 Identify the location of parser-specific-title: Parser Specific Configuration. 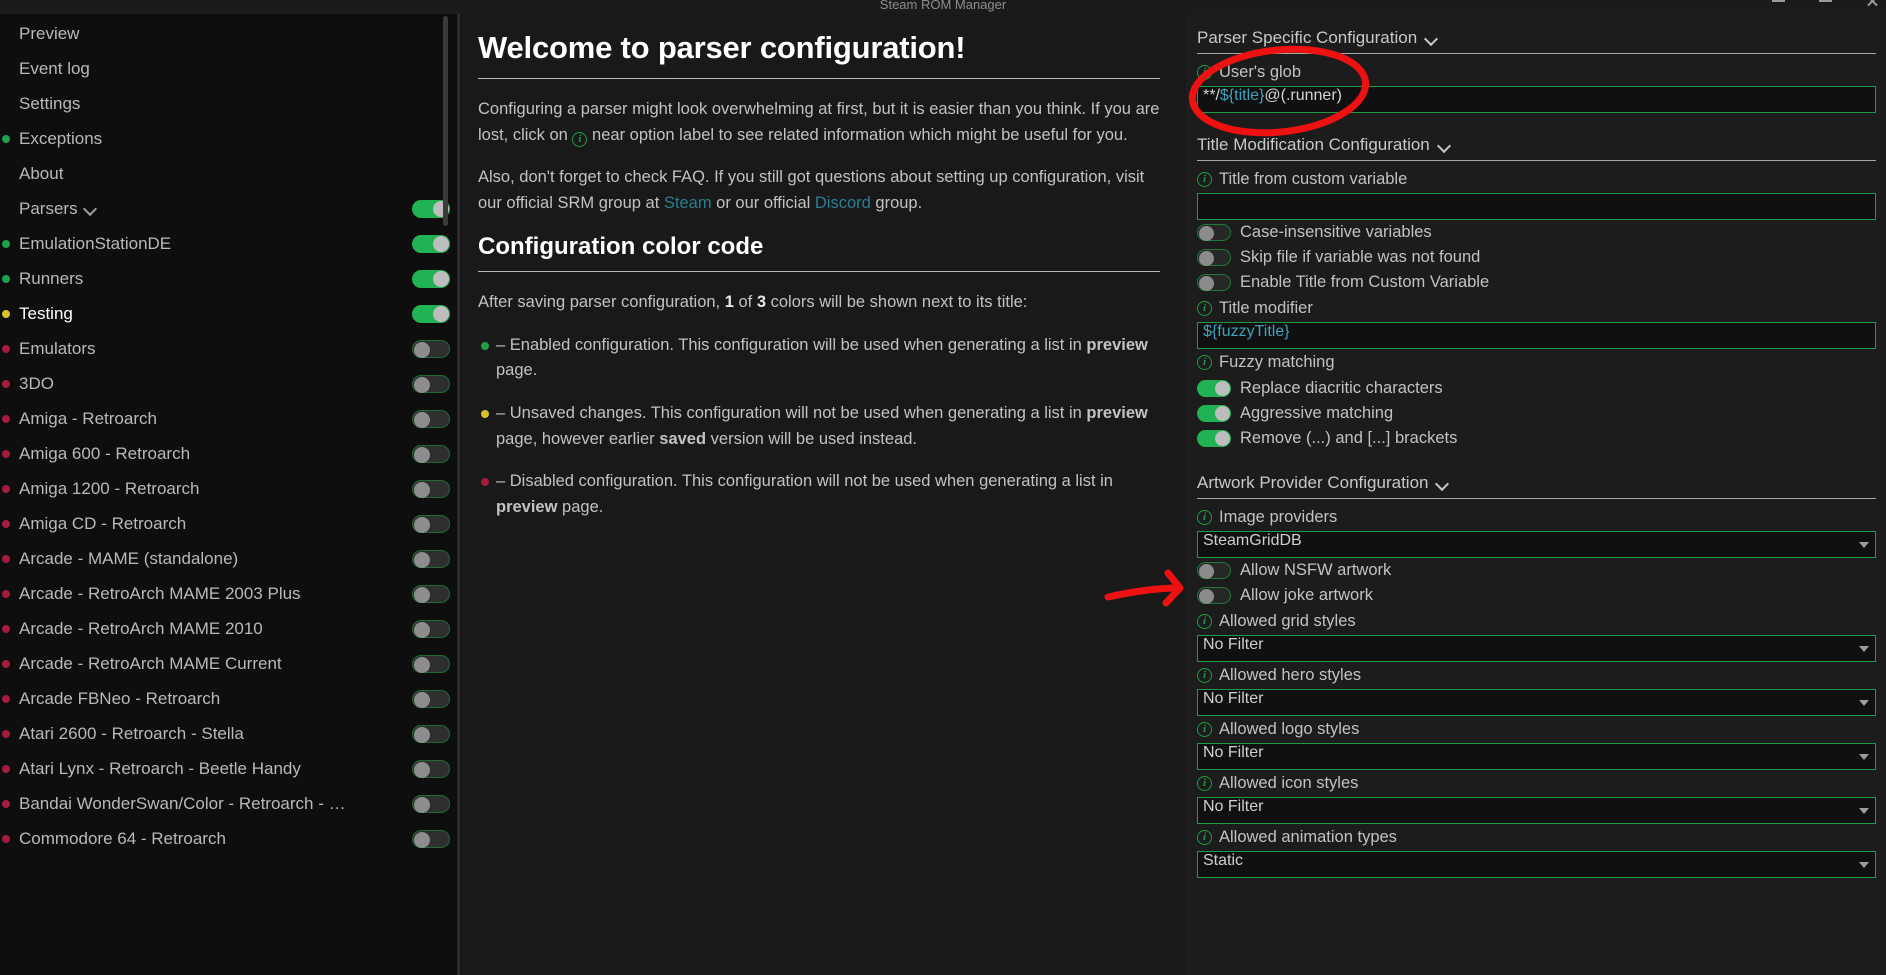
(1307, 37).